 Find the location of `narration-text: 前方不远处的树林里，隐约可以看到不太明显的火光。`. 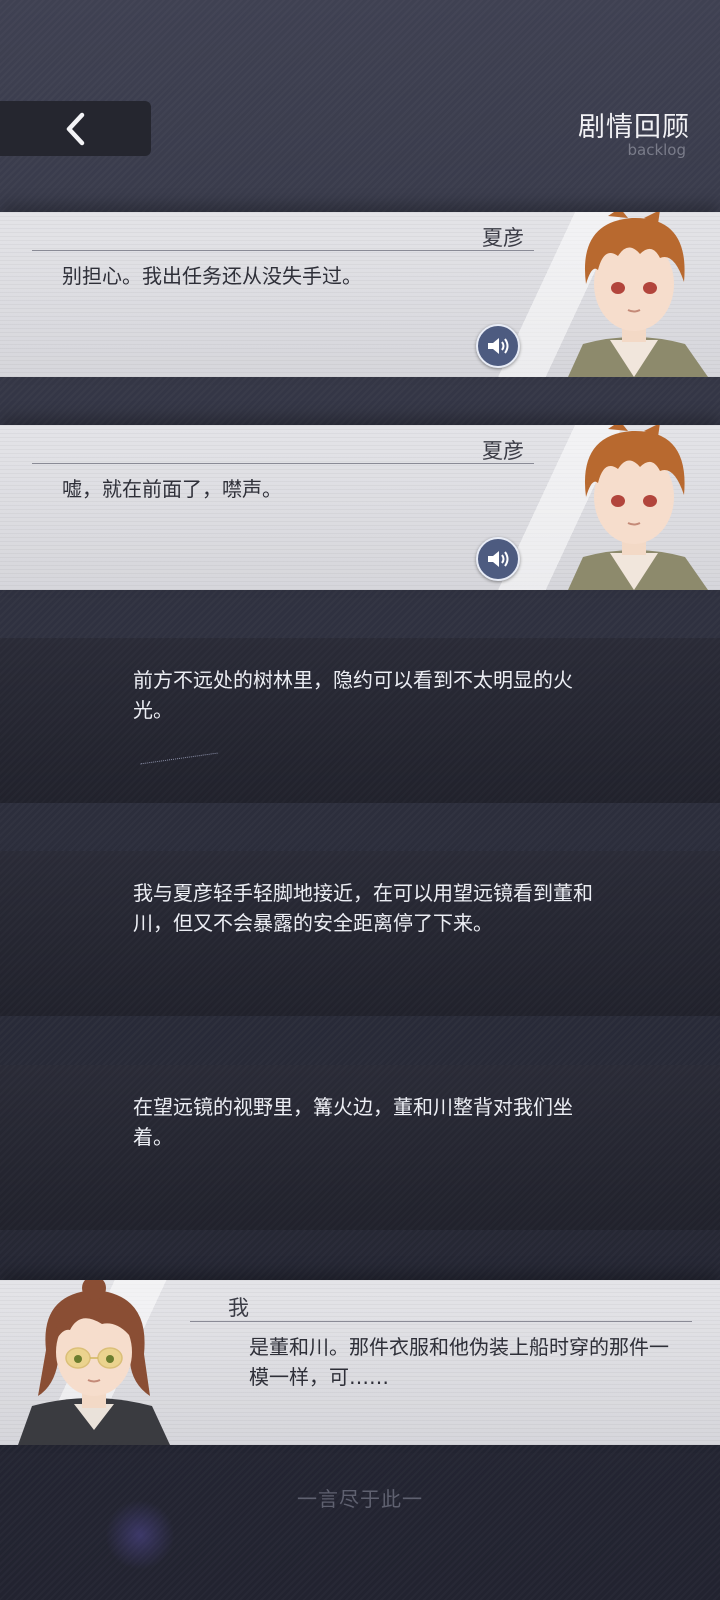

narration-text: 前方不远处的树林里，隐约可以看到不太明显的火光。 is located at coordinates (353, 695).